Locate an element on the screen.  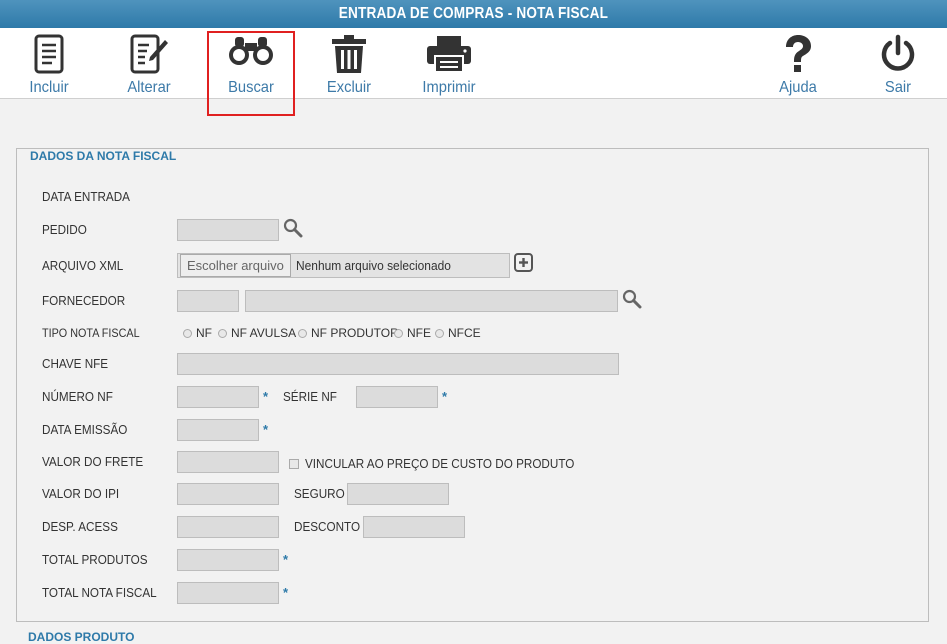
imprimir-label: Imprimir is located at coordinates (449, 87).